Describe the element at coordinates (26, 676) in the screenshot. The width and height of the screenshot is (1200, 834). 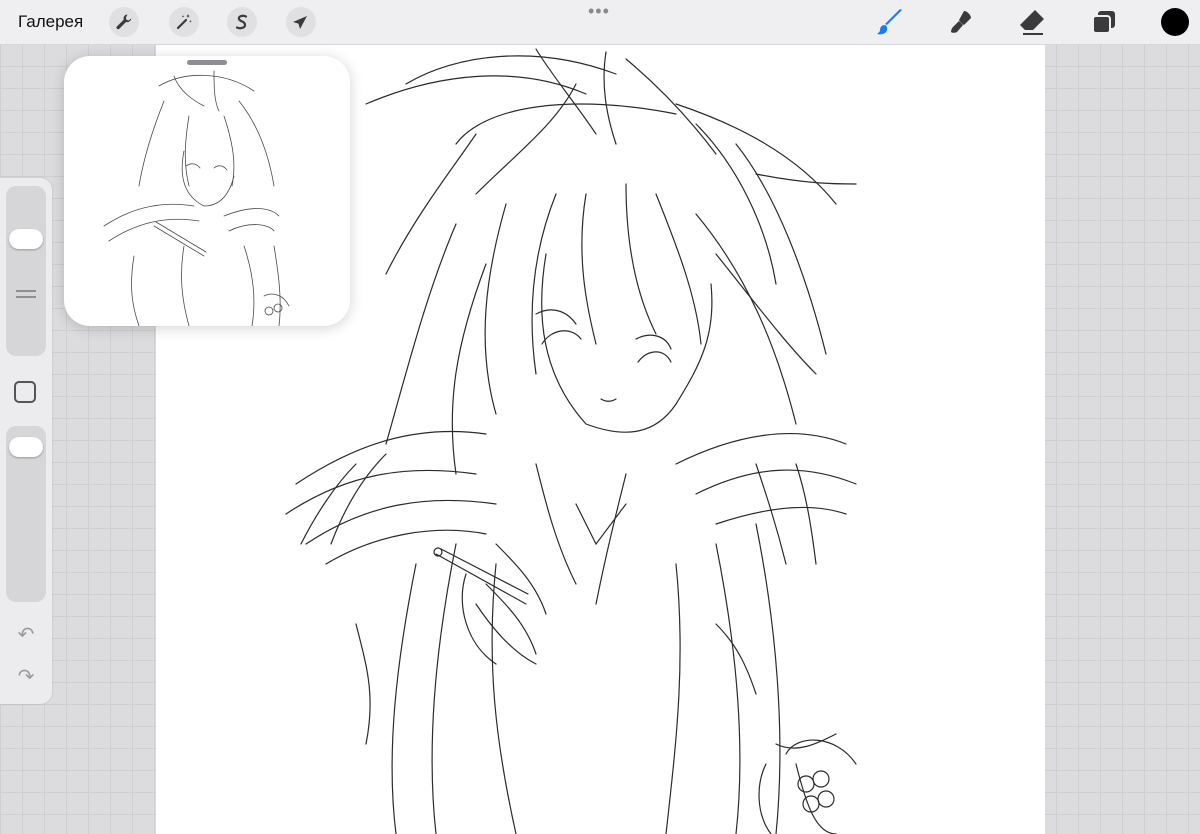
I see `redo-arrow-icon: ↷` at that location.